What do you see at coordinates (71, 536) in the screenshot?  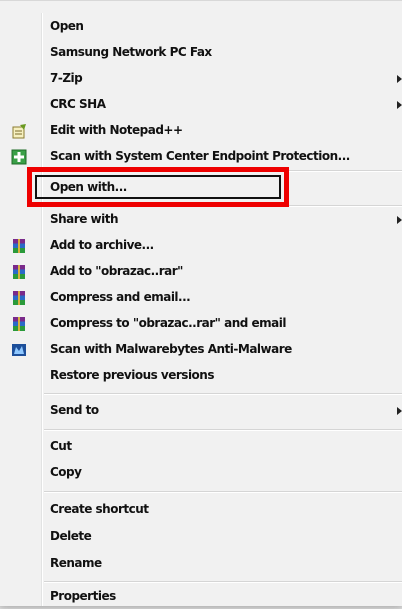 I see `menu-item-label: Delete` at bounding box center [71, 536].